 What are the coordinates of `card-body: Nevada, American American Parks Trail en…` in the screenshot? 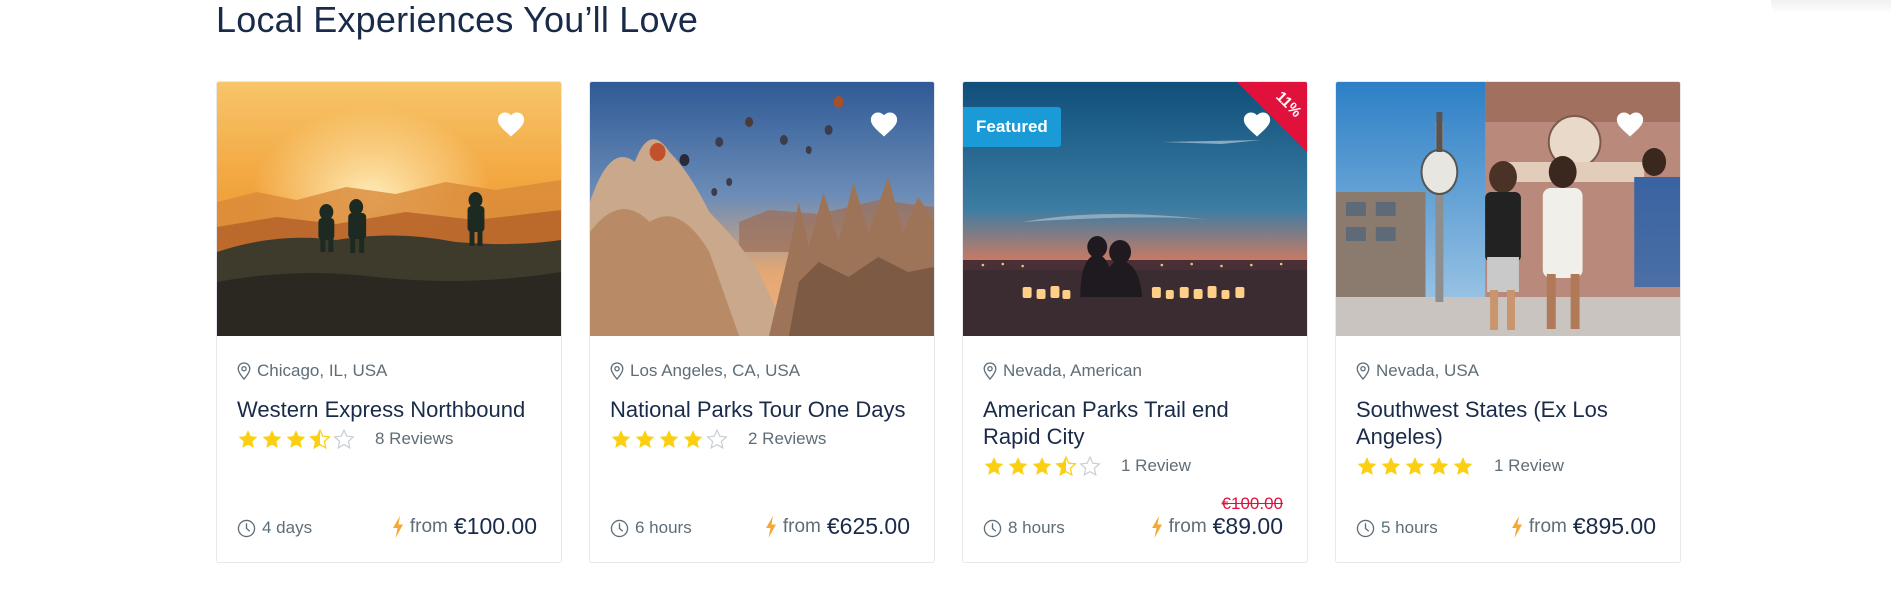 It's located at (1135, 449).